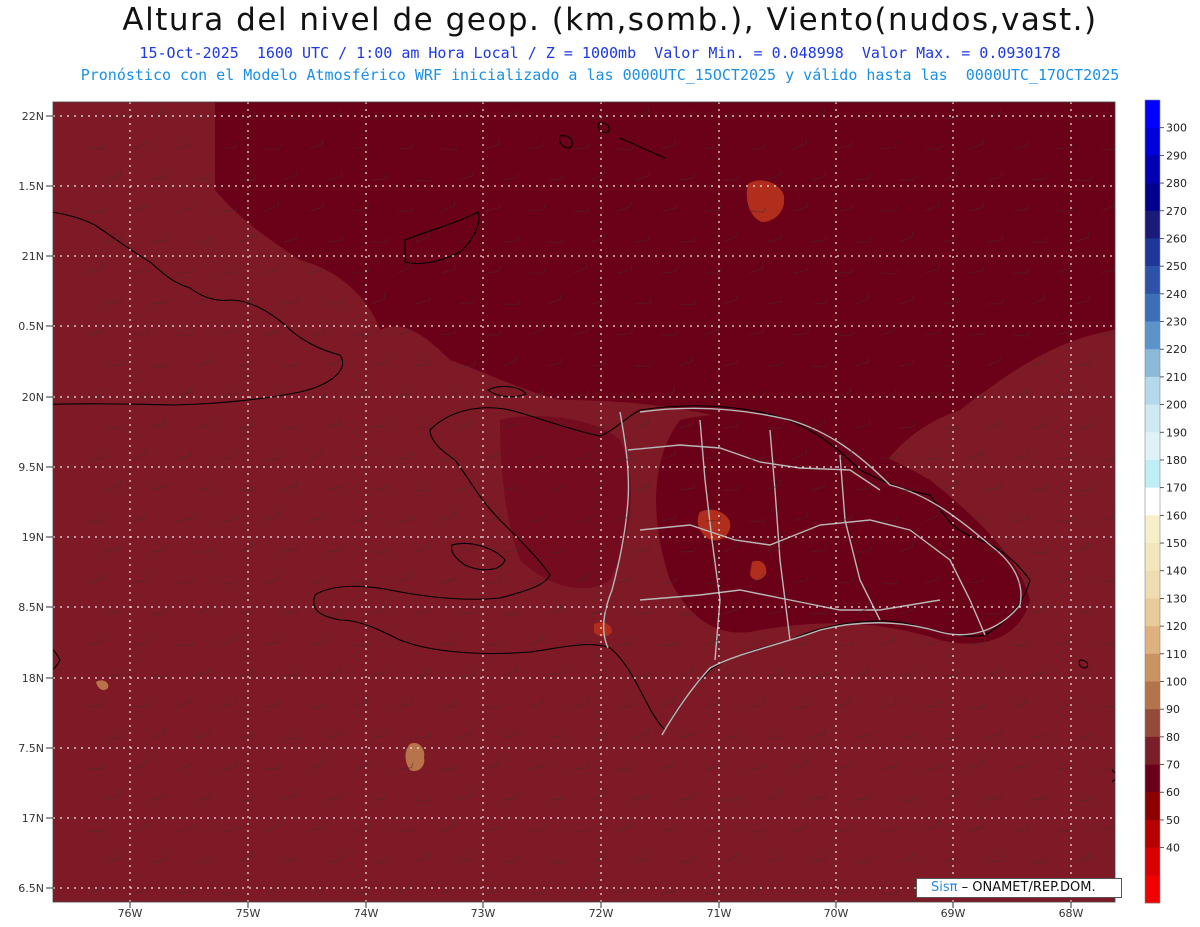 The image size is (1200, 927). I want to click on colorbar-label: 250, so click(1176, 266).